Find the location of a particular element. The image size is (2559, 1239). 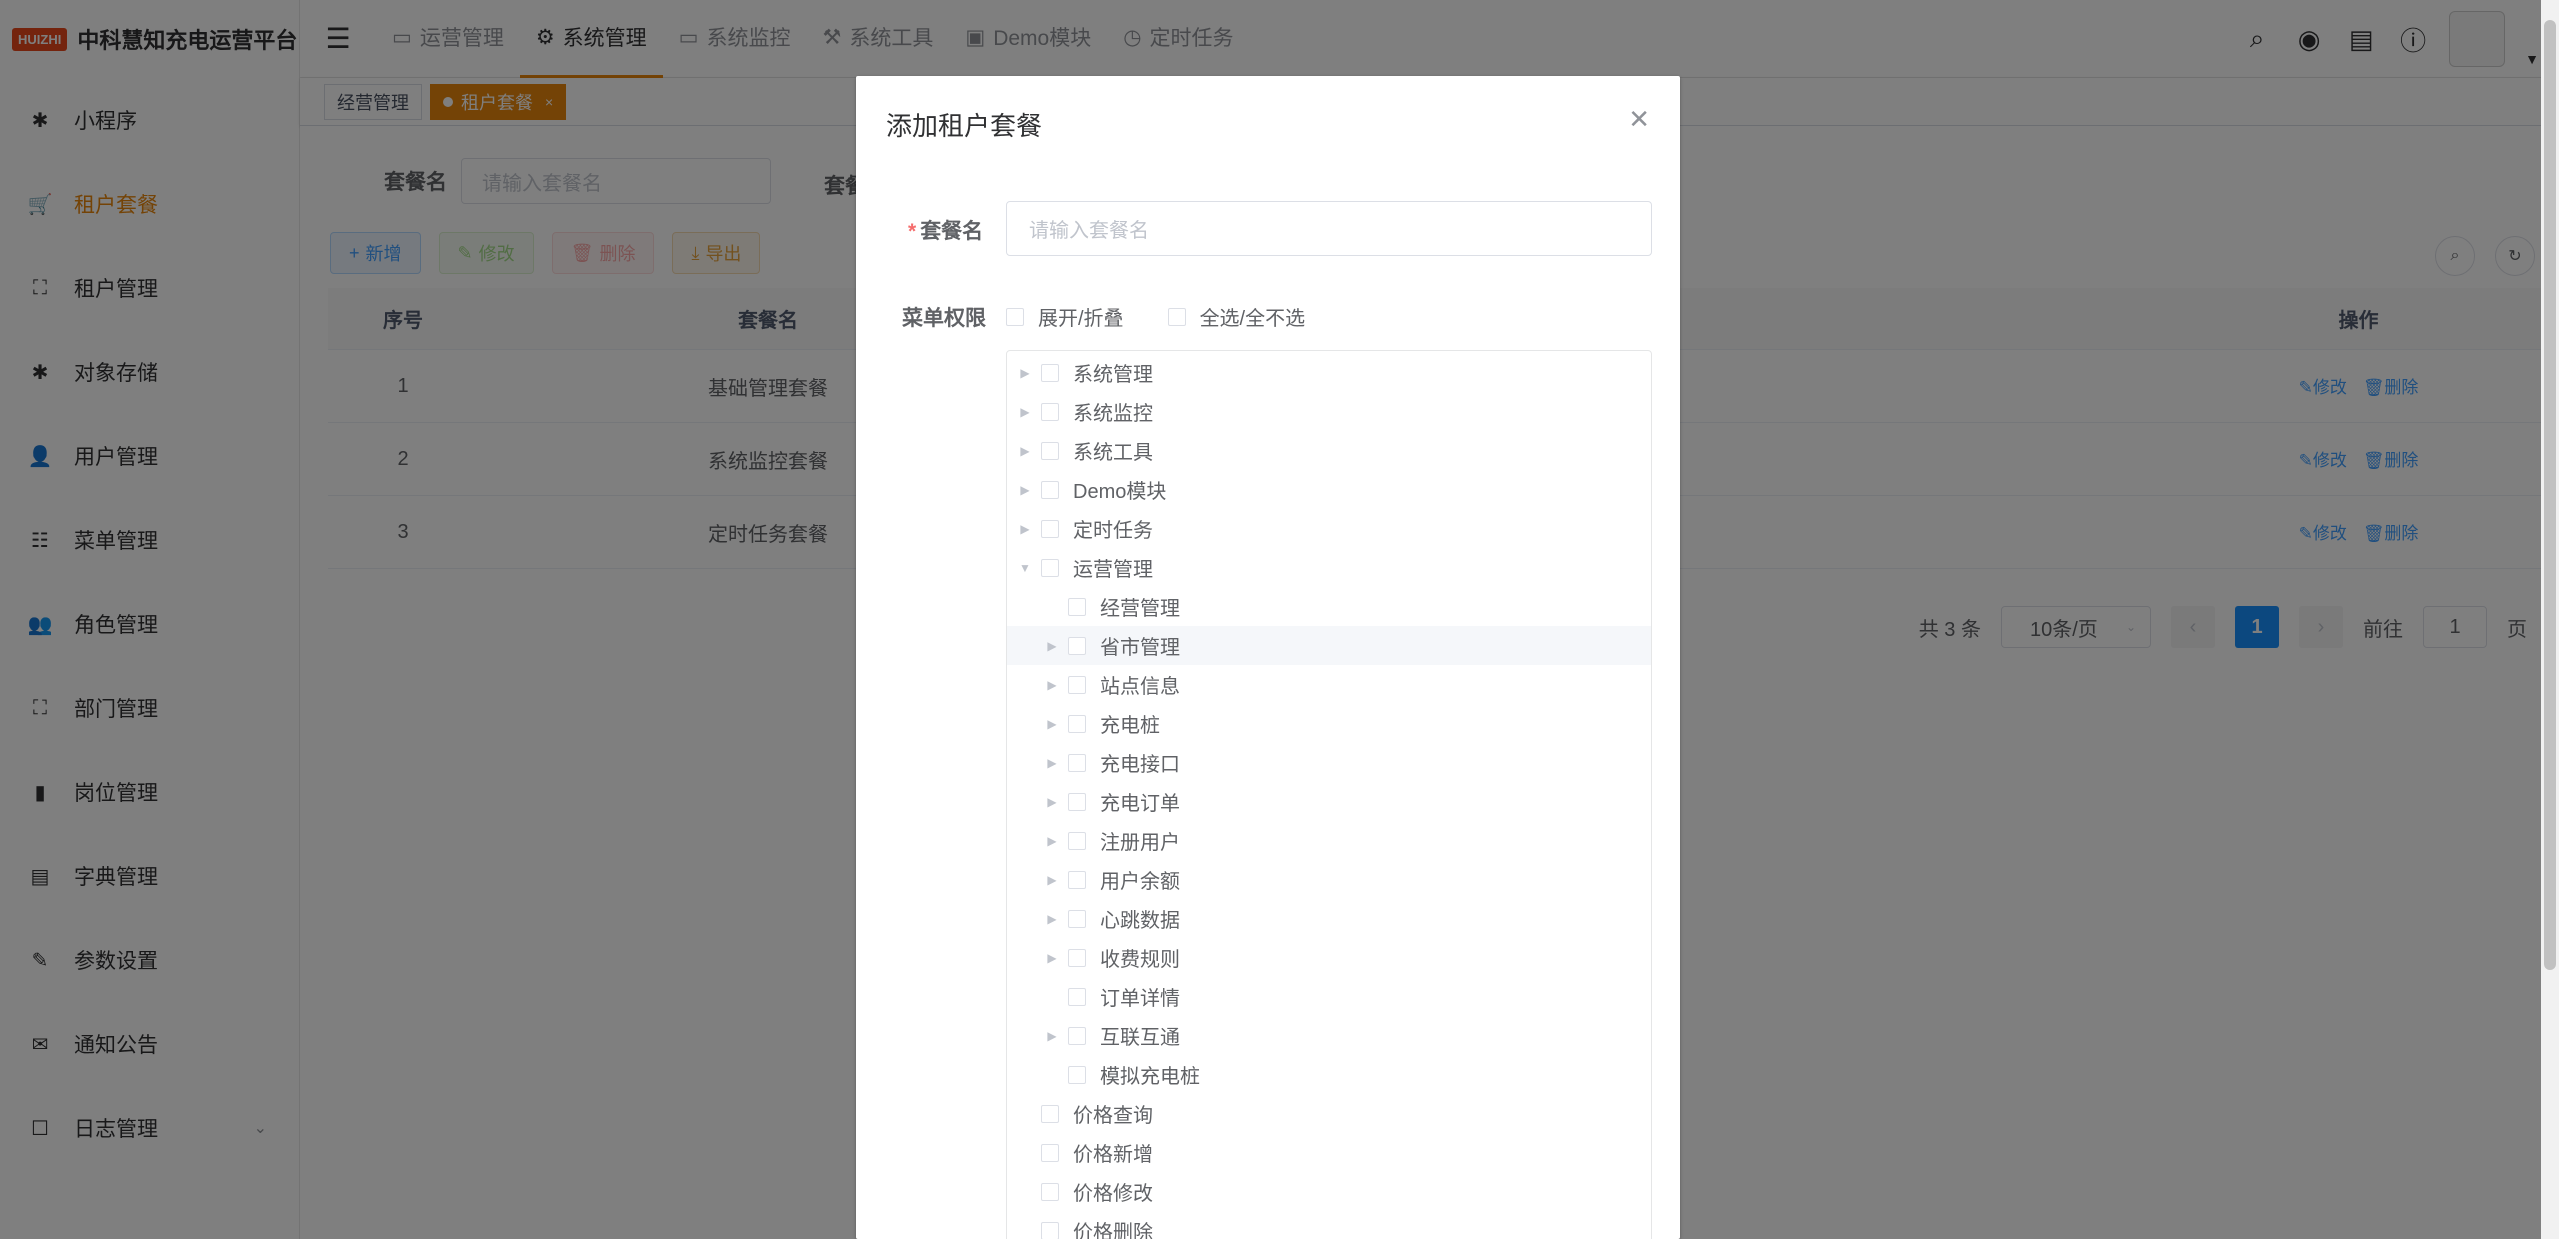

tree-node: 模拟充电桩 is located at coordinates (1329, 1074).